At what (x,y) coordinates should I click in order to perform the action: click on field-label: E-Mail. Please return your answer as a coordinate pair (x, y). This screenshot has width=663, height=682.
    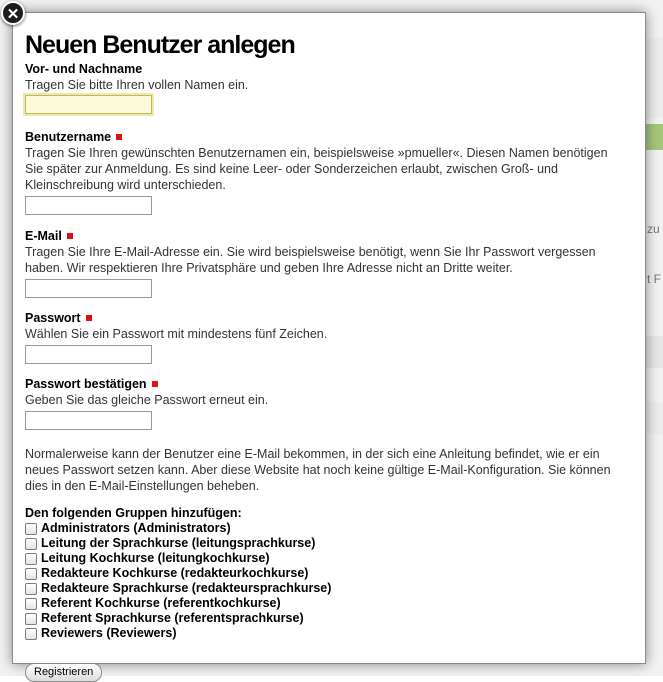
    Looking at the image, I should click on (325, 236).